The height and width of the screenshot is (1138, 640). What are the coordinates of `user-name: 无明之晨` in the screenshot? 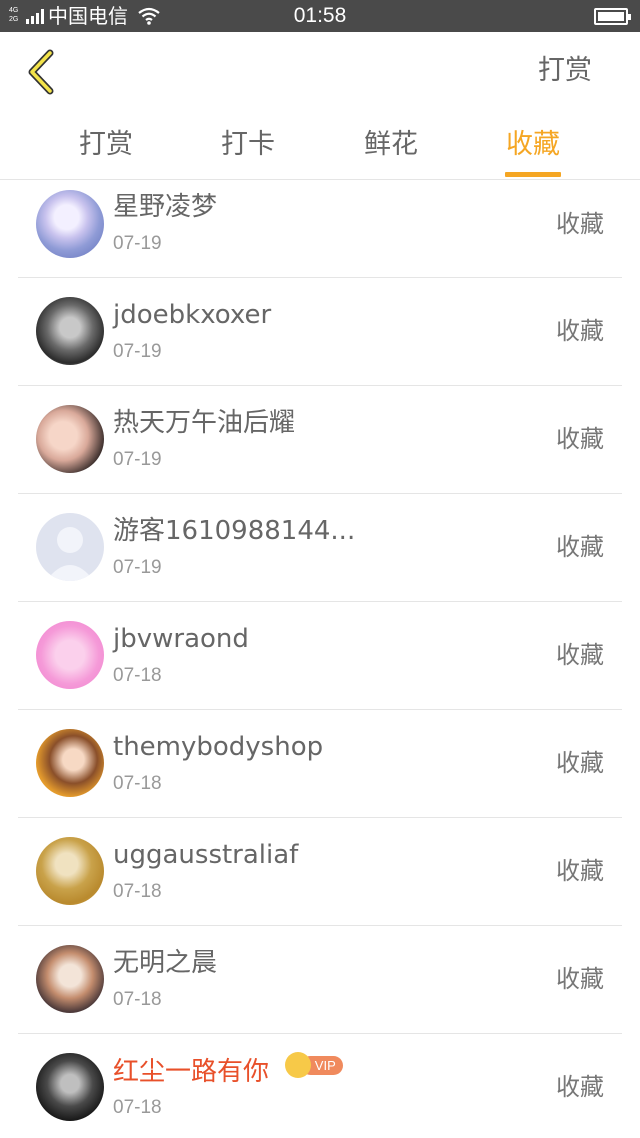 It's located at (165, 963).